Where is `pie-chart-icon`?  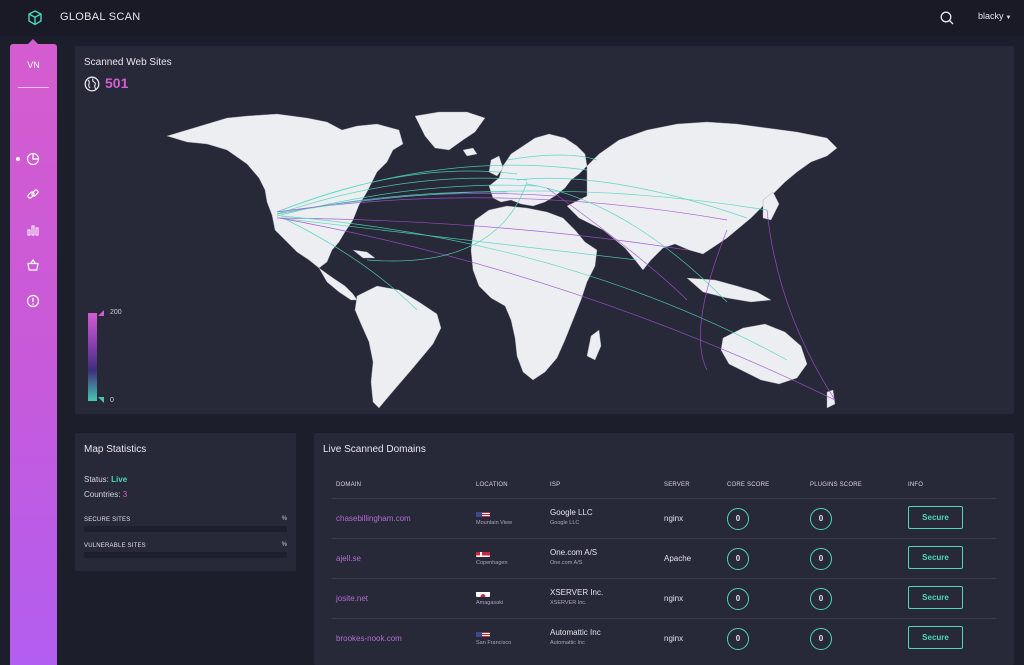 pie-chart-icon is located at coordinates (33, 159).